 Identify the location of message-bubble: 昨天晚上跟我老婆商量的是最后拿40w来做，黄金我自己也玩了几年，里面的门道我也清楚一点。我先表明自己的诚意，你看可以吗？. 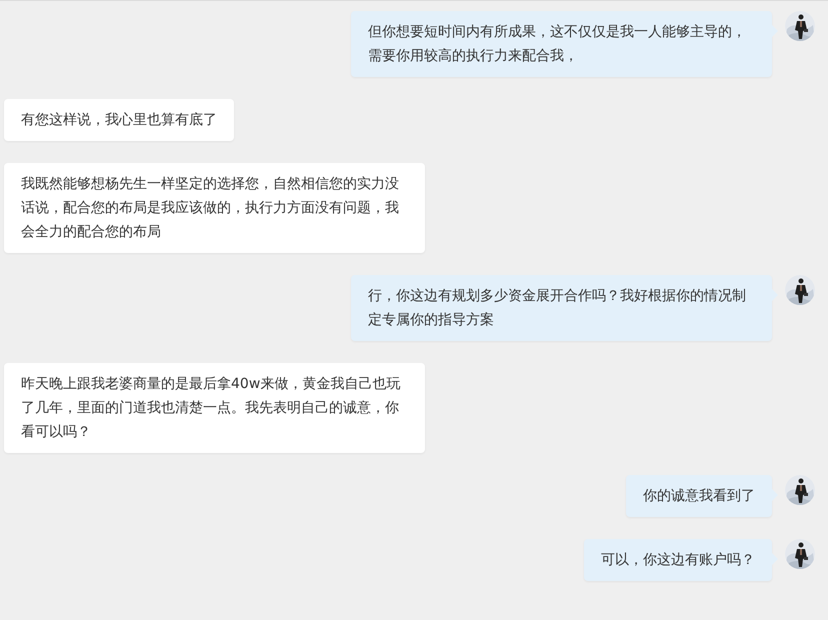
(214, 408).